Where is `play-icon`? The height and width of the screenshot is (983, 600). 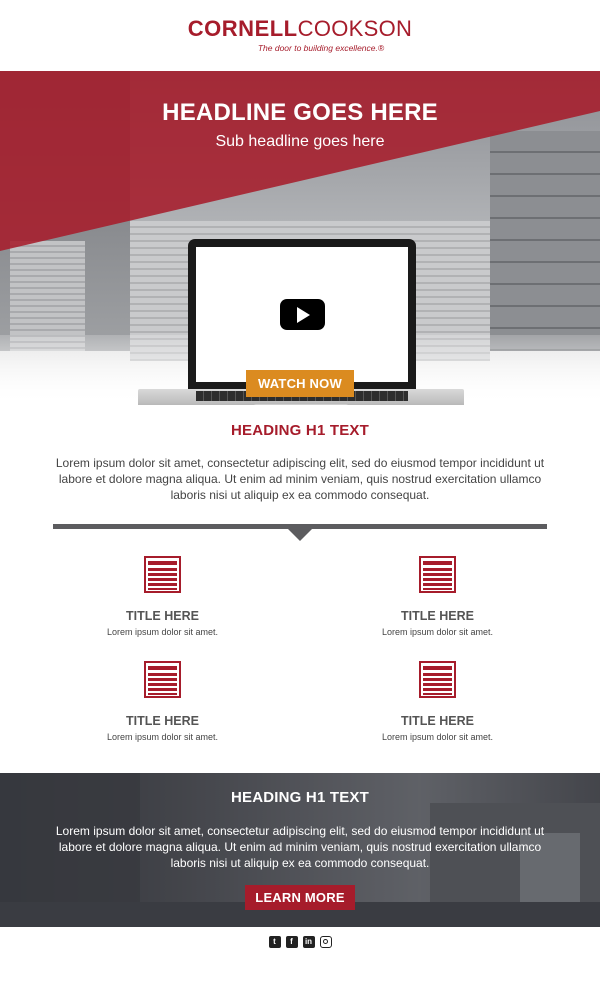 play-icon is located at coordinates (302, 314).